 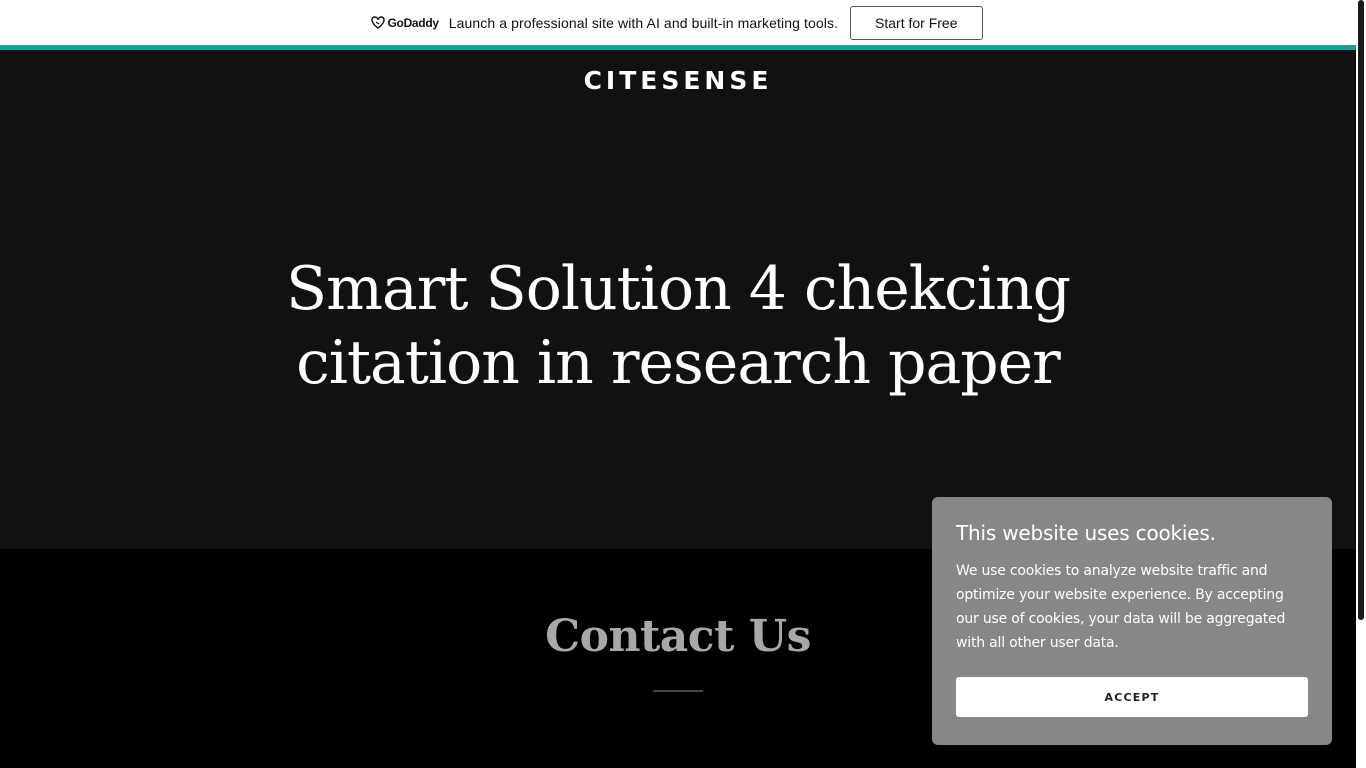 What do you see at coordinates (1361, 310) in the screenshot?
I see `scrollbar-thumb` at bounding box center [1361, 310].